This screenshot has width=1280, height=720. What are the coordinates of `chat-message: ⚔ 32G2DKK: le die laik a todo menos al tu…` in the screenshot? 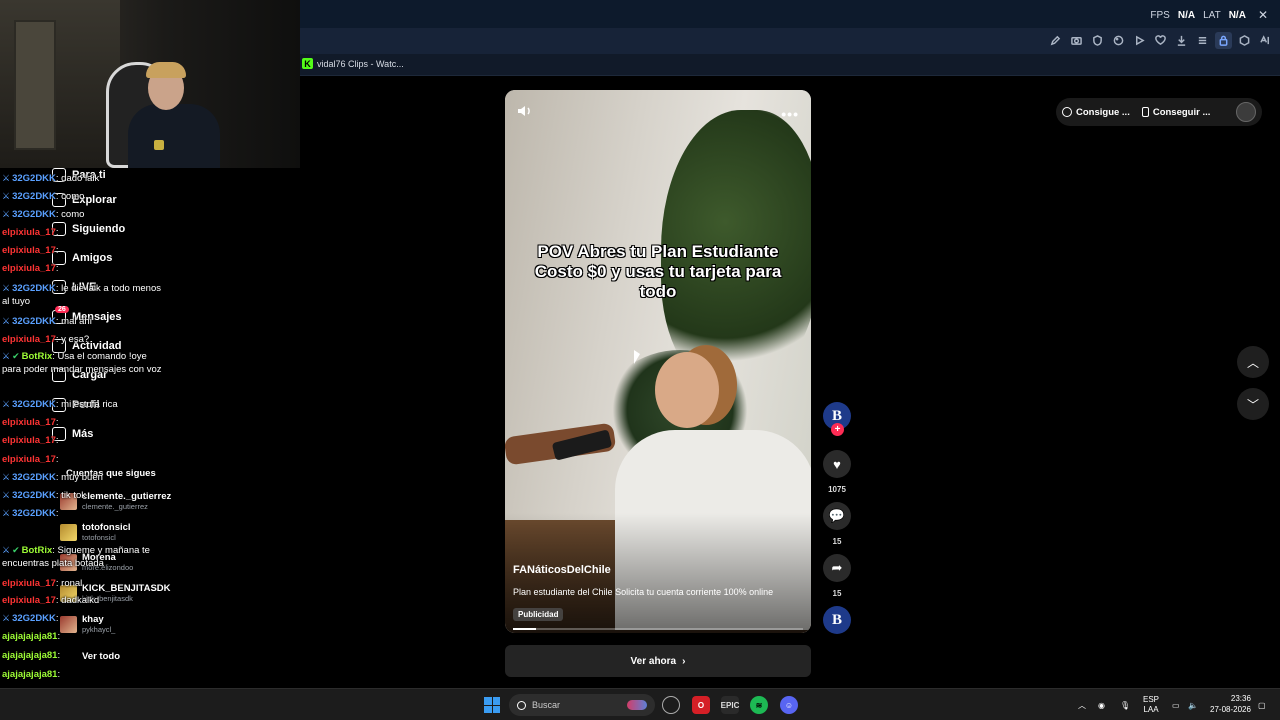 It's located at (82, 295).